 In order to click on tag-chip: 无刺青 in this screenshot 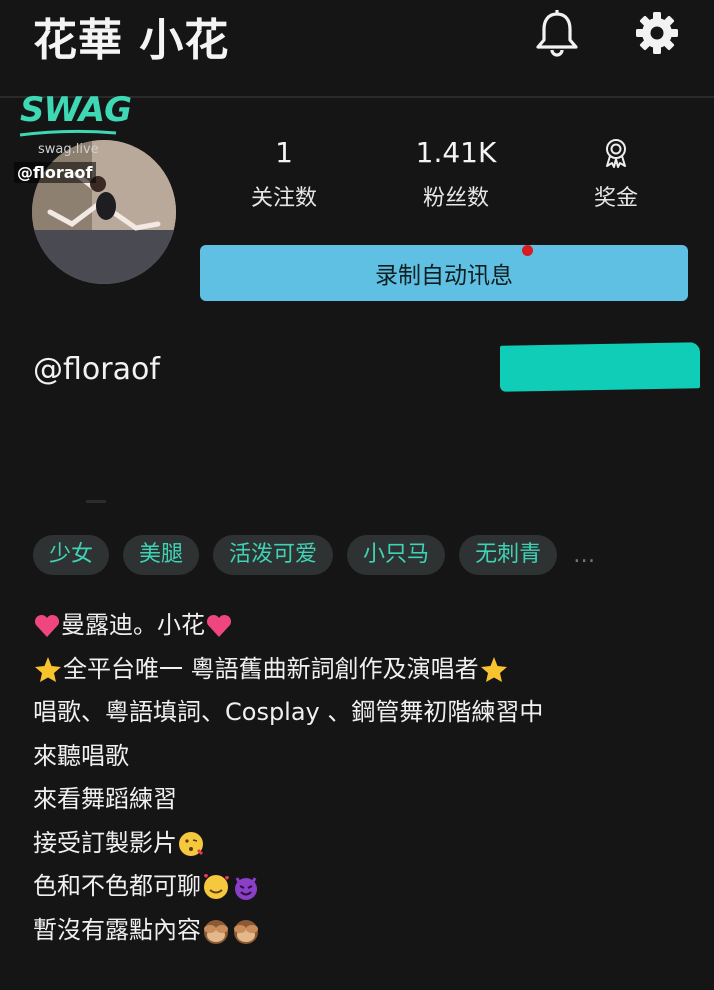, I will do `click(508, 555)`.